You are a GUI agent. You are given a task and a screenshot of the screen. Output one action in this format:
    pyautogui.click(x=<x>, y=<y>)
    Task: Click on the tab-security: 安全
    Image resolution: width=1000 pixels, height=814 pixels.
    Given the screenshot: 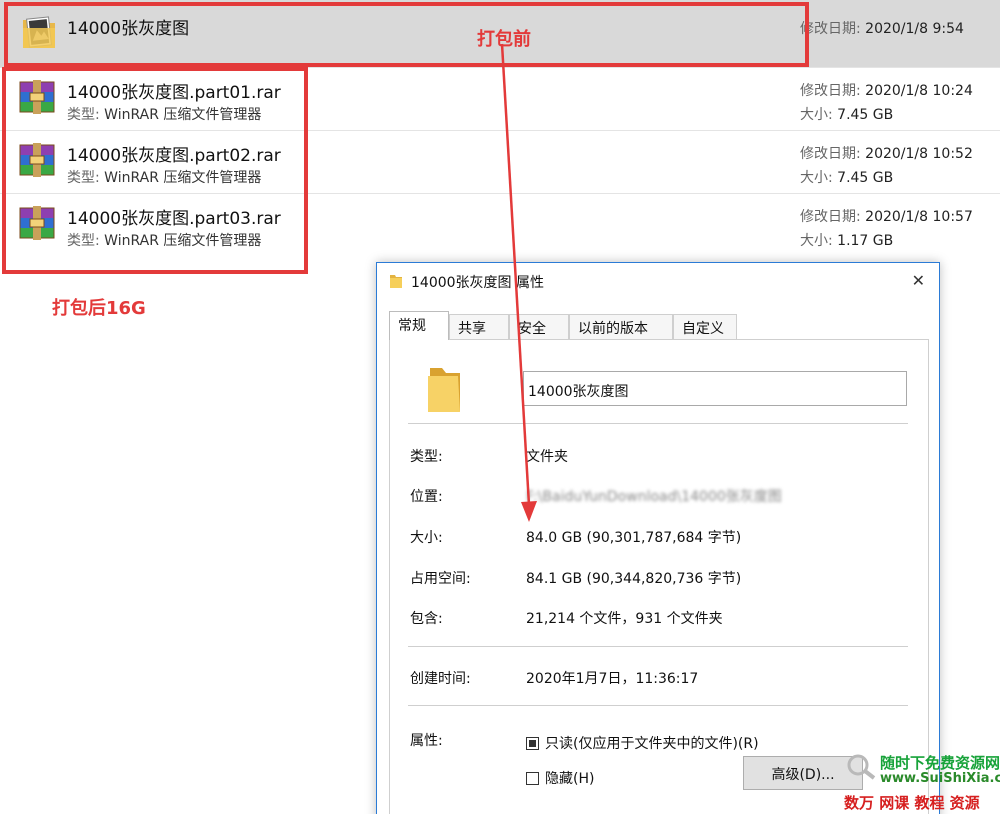 What is the action you would take?
    pyautogui.click(x=539, y=326)
    